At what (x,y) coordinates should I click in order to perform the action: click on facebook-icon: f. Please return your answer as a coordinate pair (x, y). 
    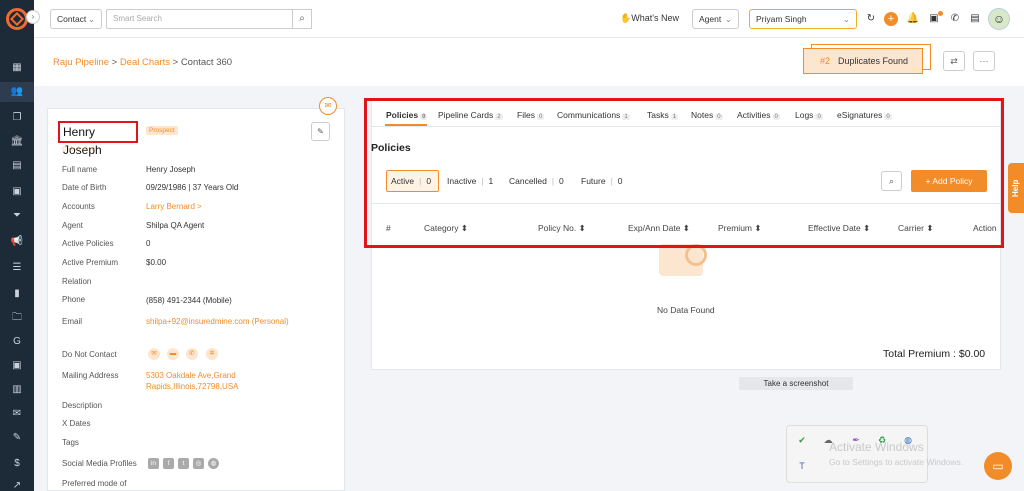
    Looking at the image, I should click on (168, 463).